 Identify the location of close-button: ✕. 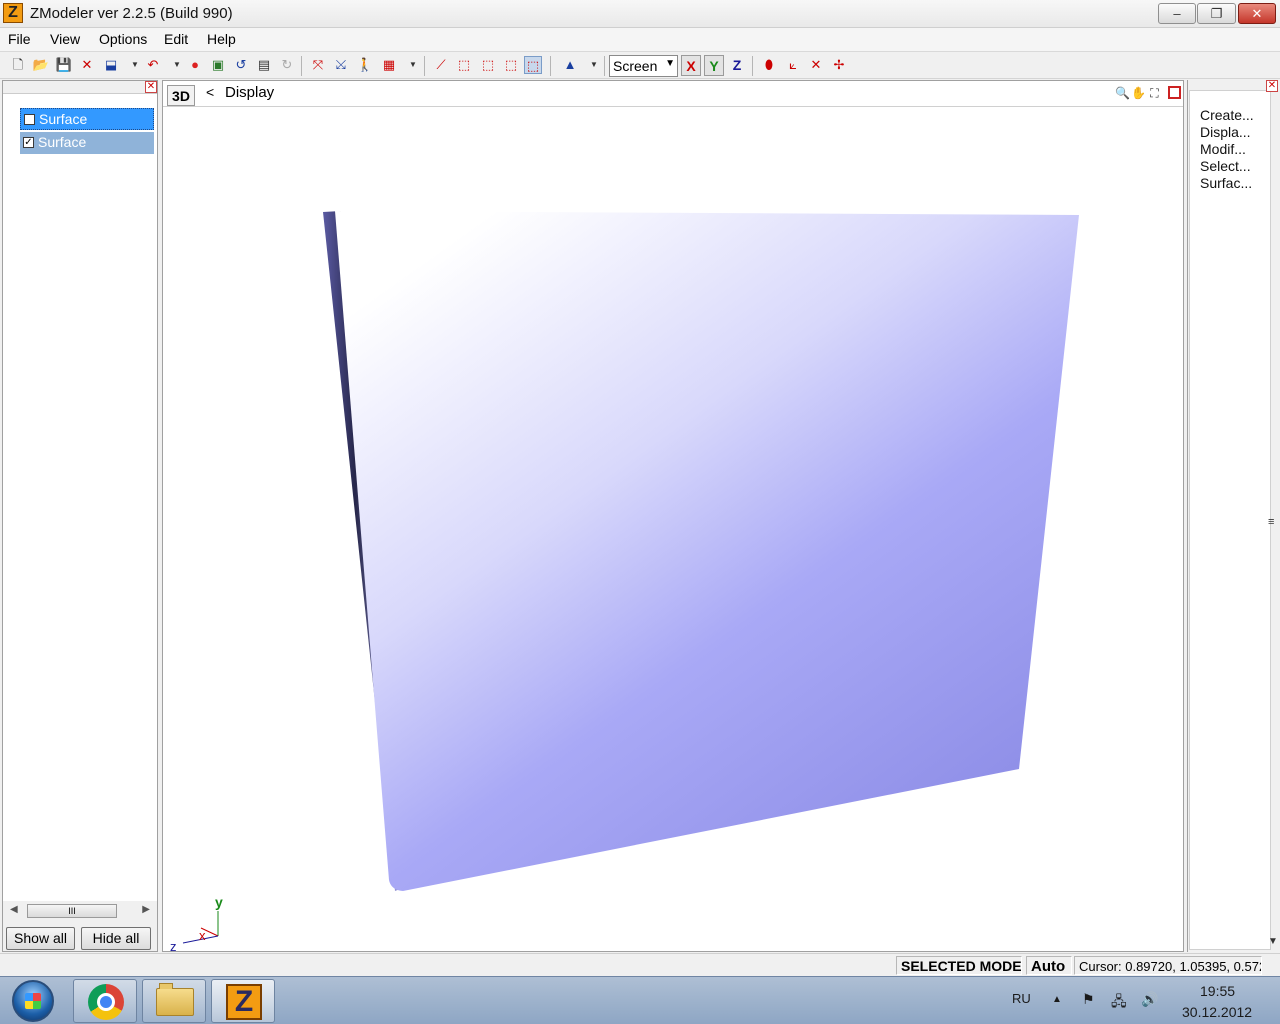
(1257, 13).